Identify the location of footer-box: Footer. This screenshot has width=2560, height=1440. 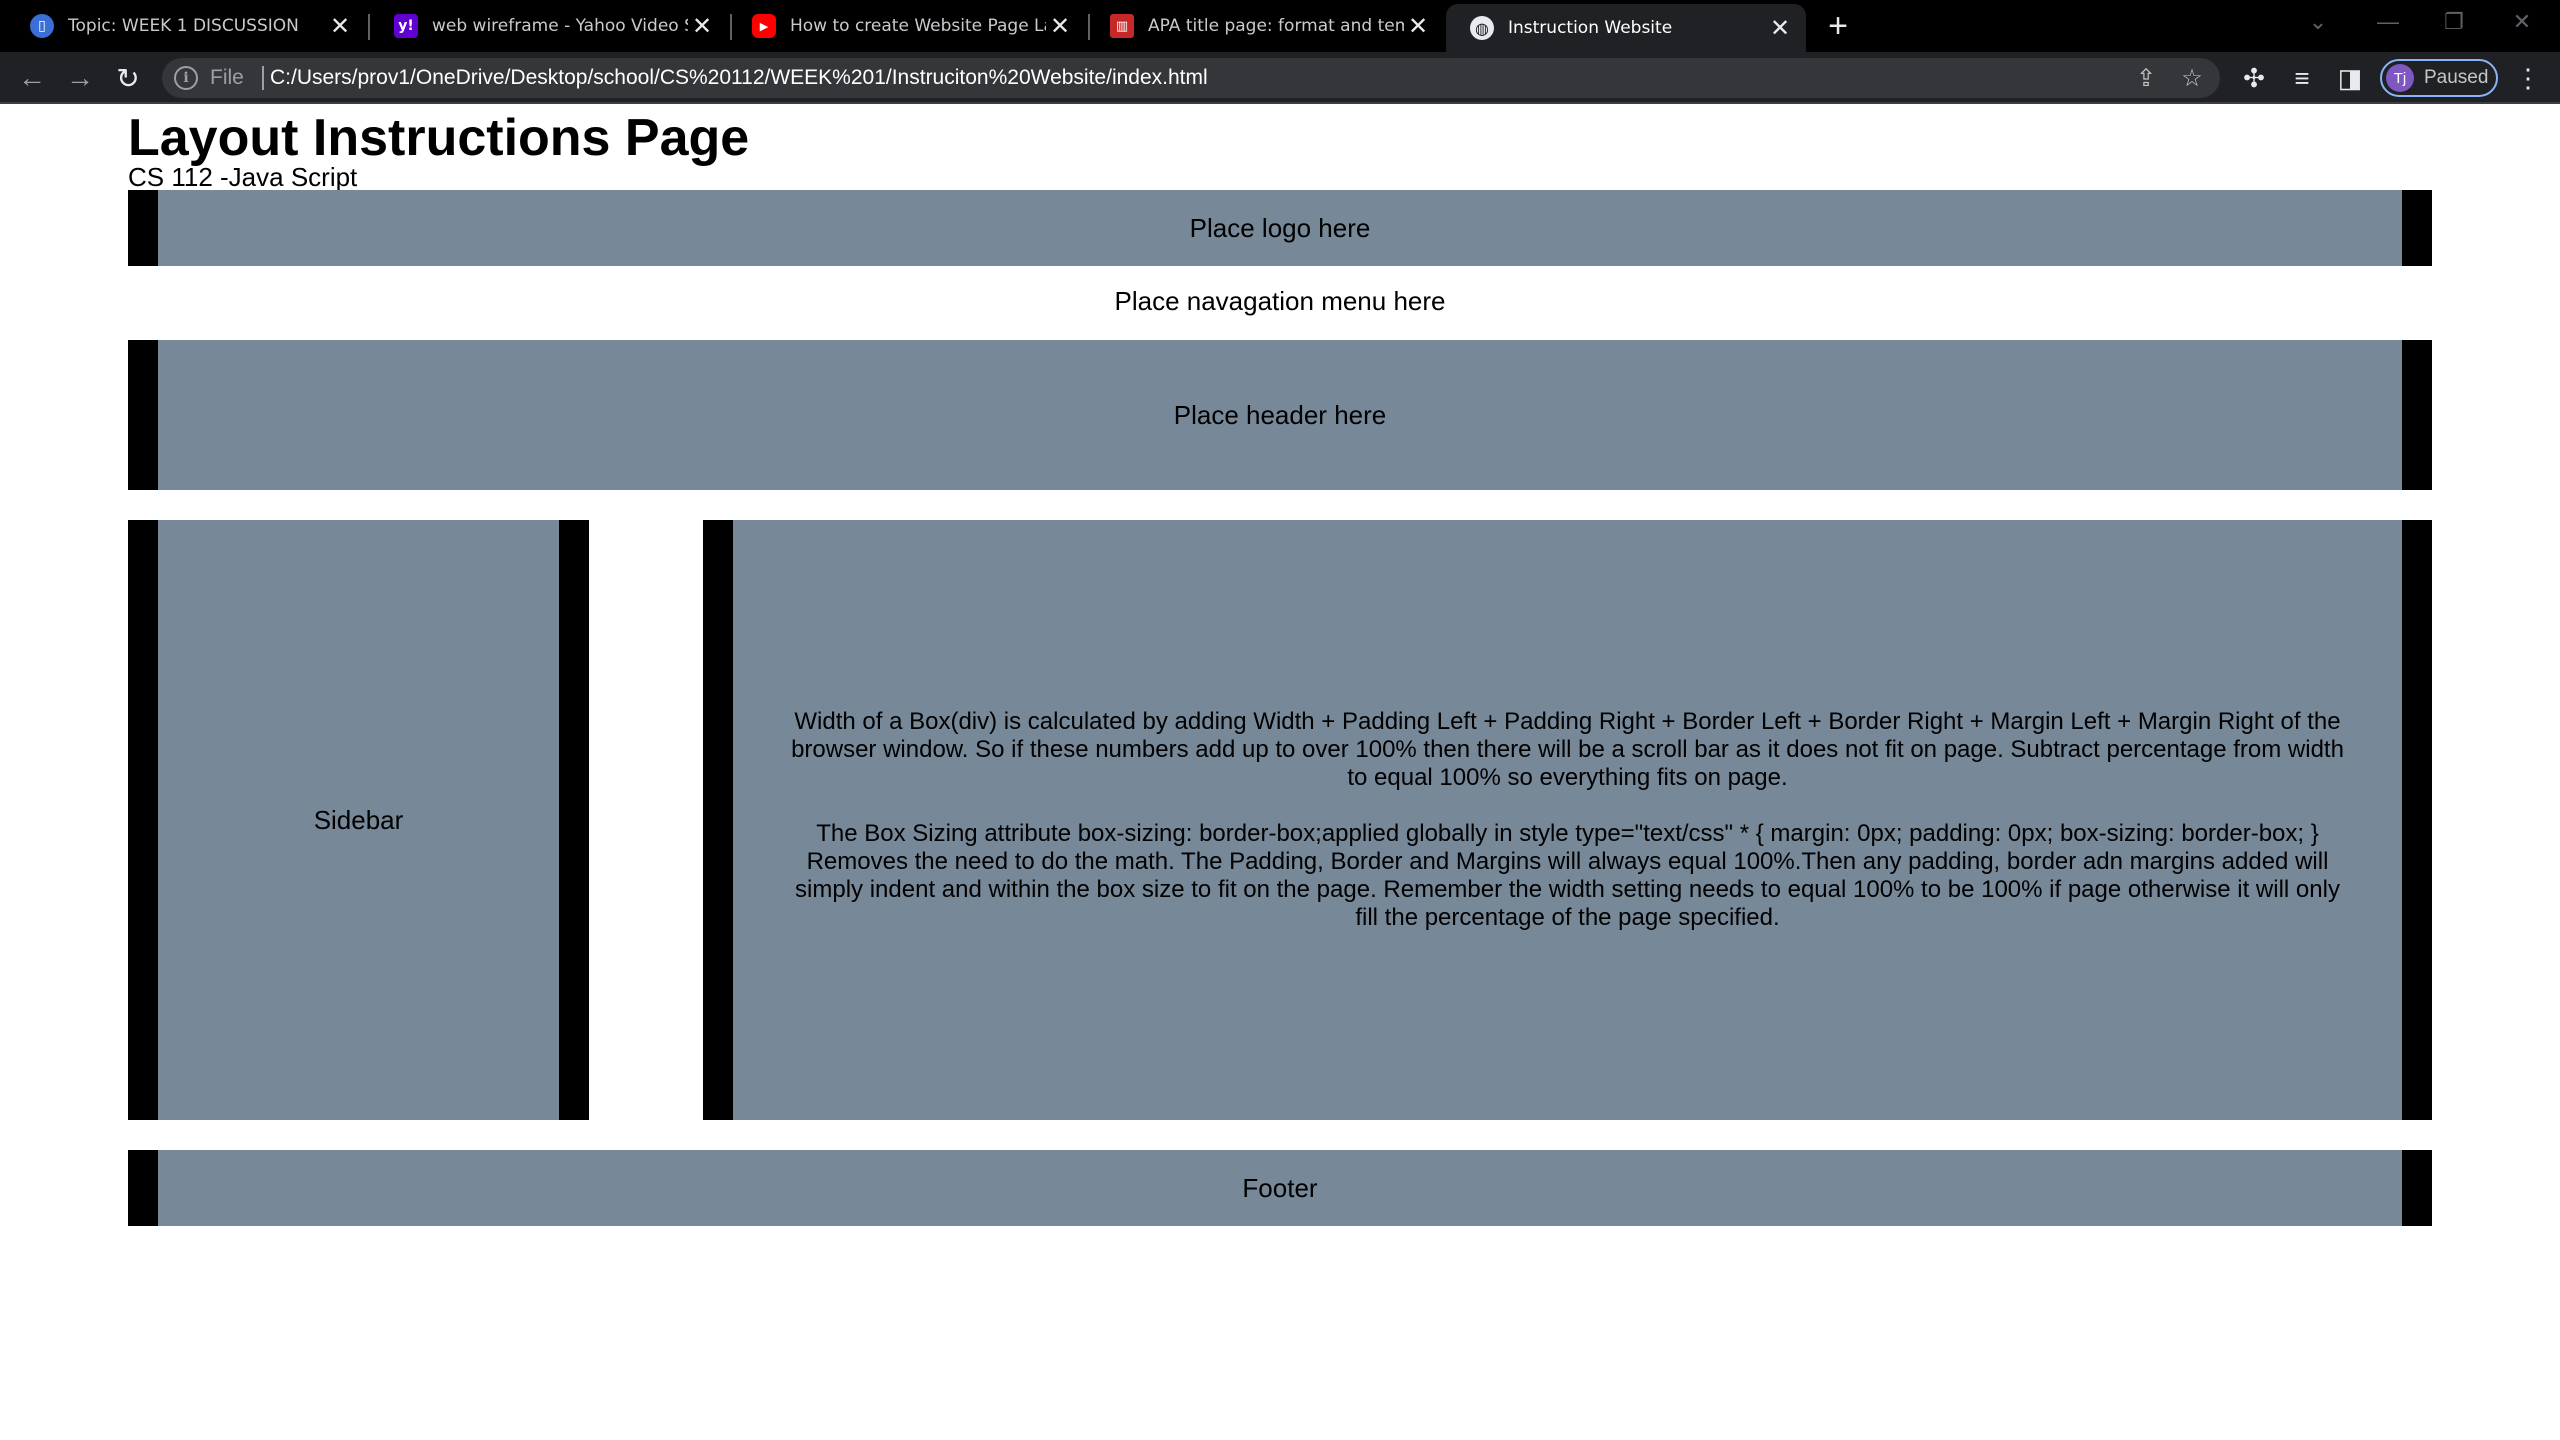
(1280, 1188).